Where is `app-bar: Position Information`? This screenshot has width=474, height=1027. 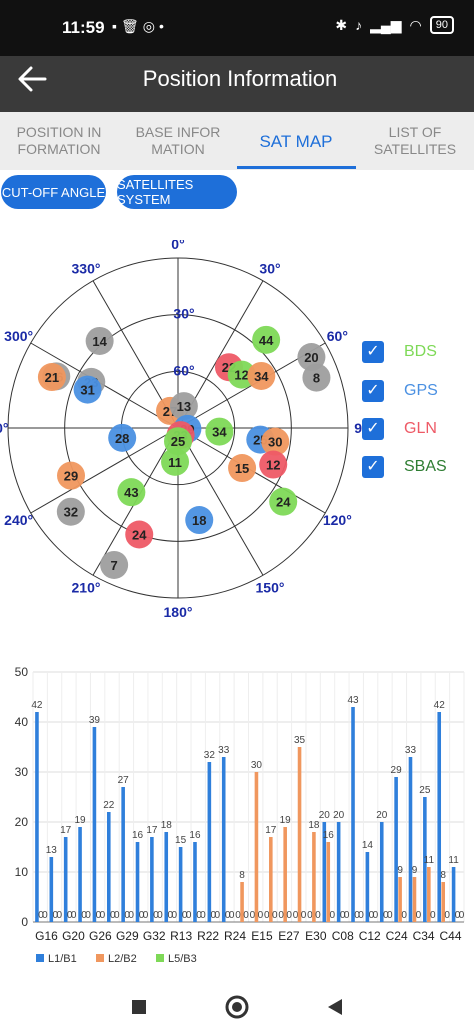
app-bar: Position Information is located at coordinates (237, 84).